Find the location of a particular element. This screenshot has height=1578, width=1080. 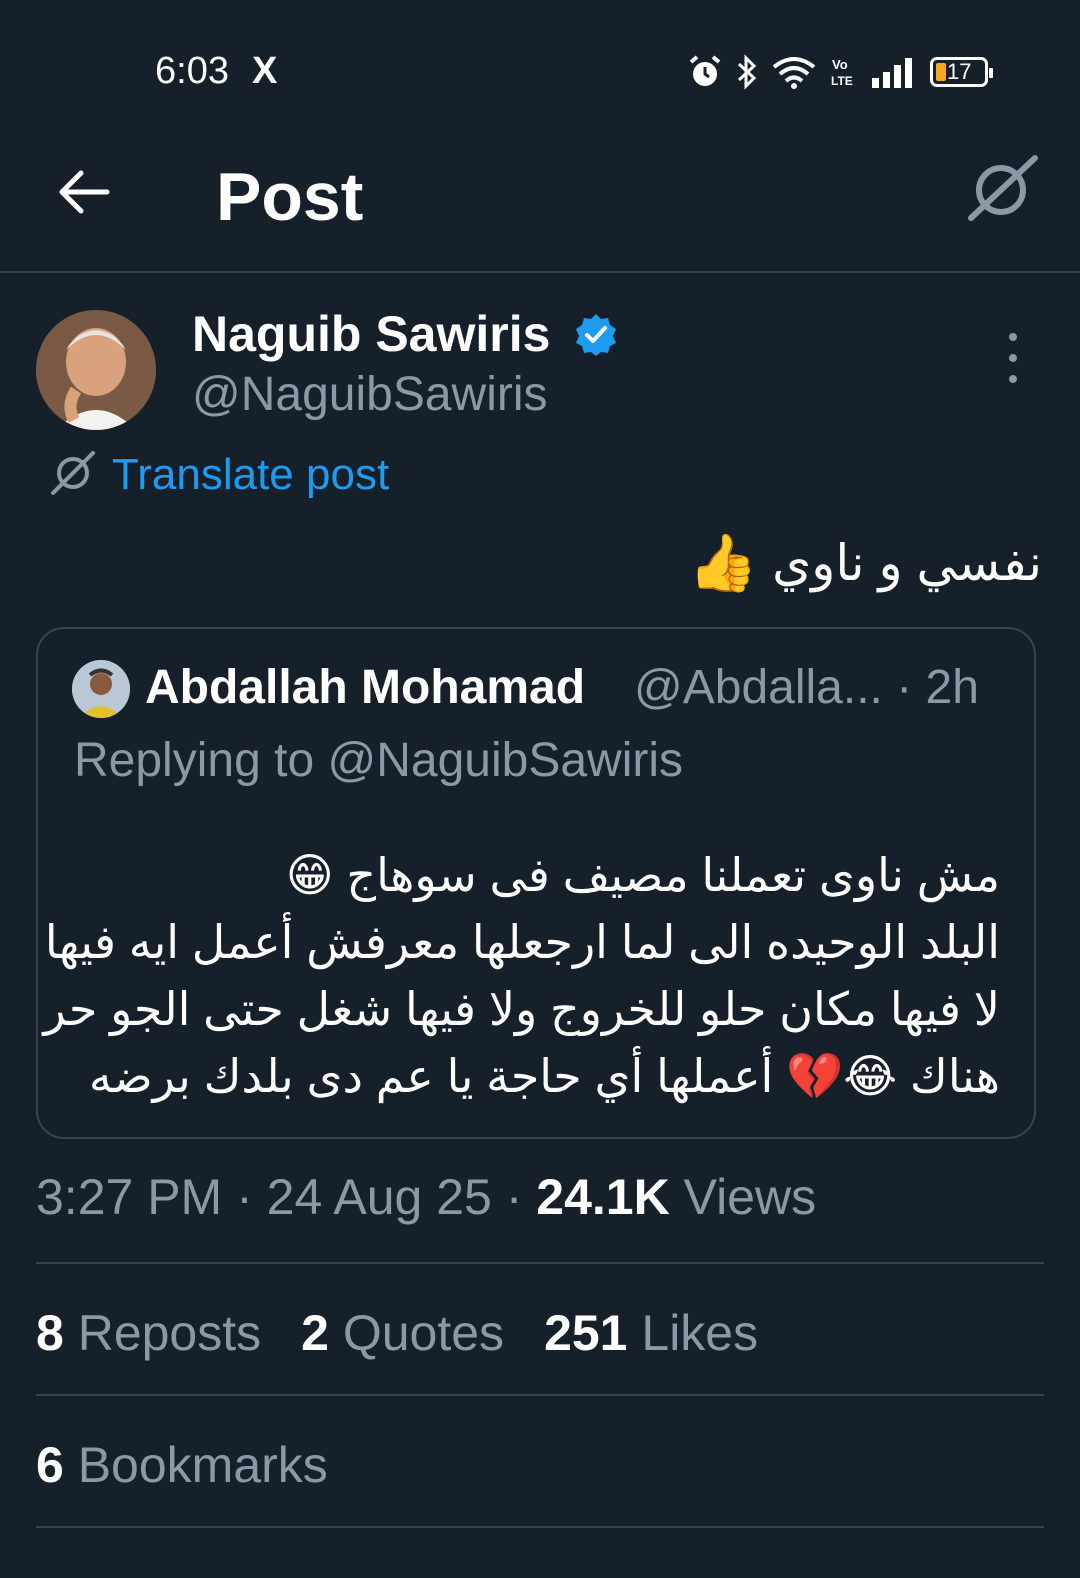

quotes-label: Quotes is located at coordinates (416, 1333).